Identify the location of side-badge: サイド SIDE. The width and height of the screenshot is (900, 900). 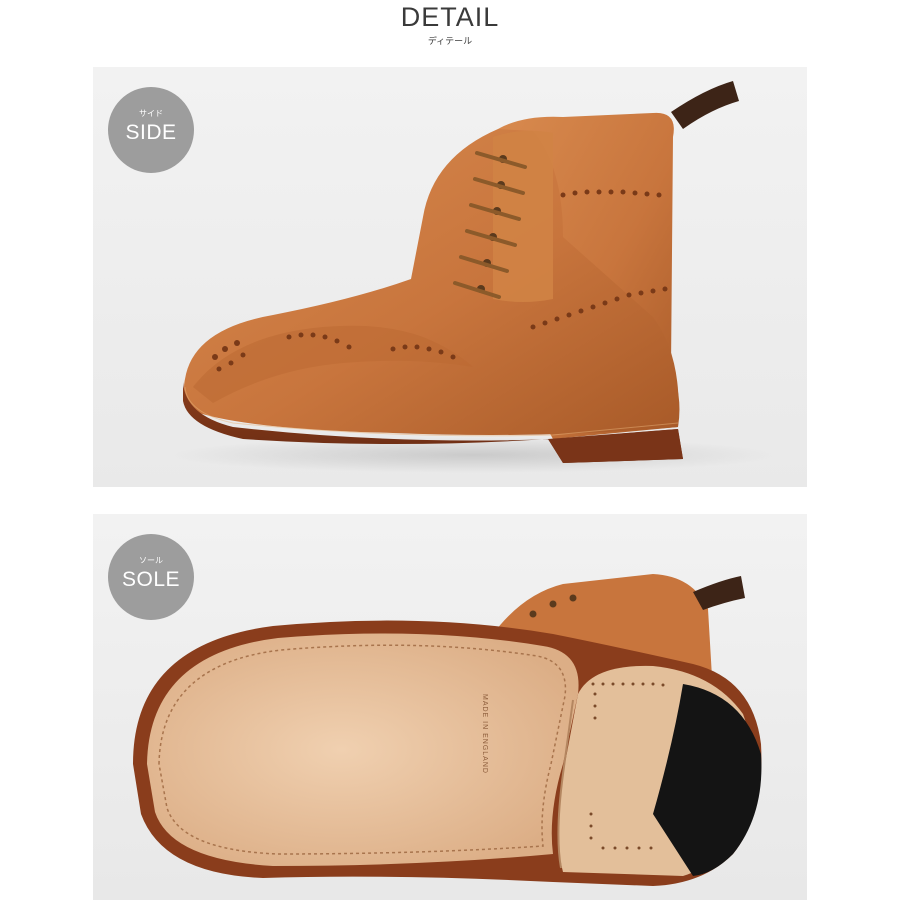
(151, 130).